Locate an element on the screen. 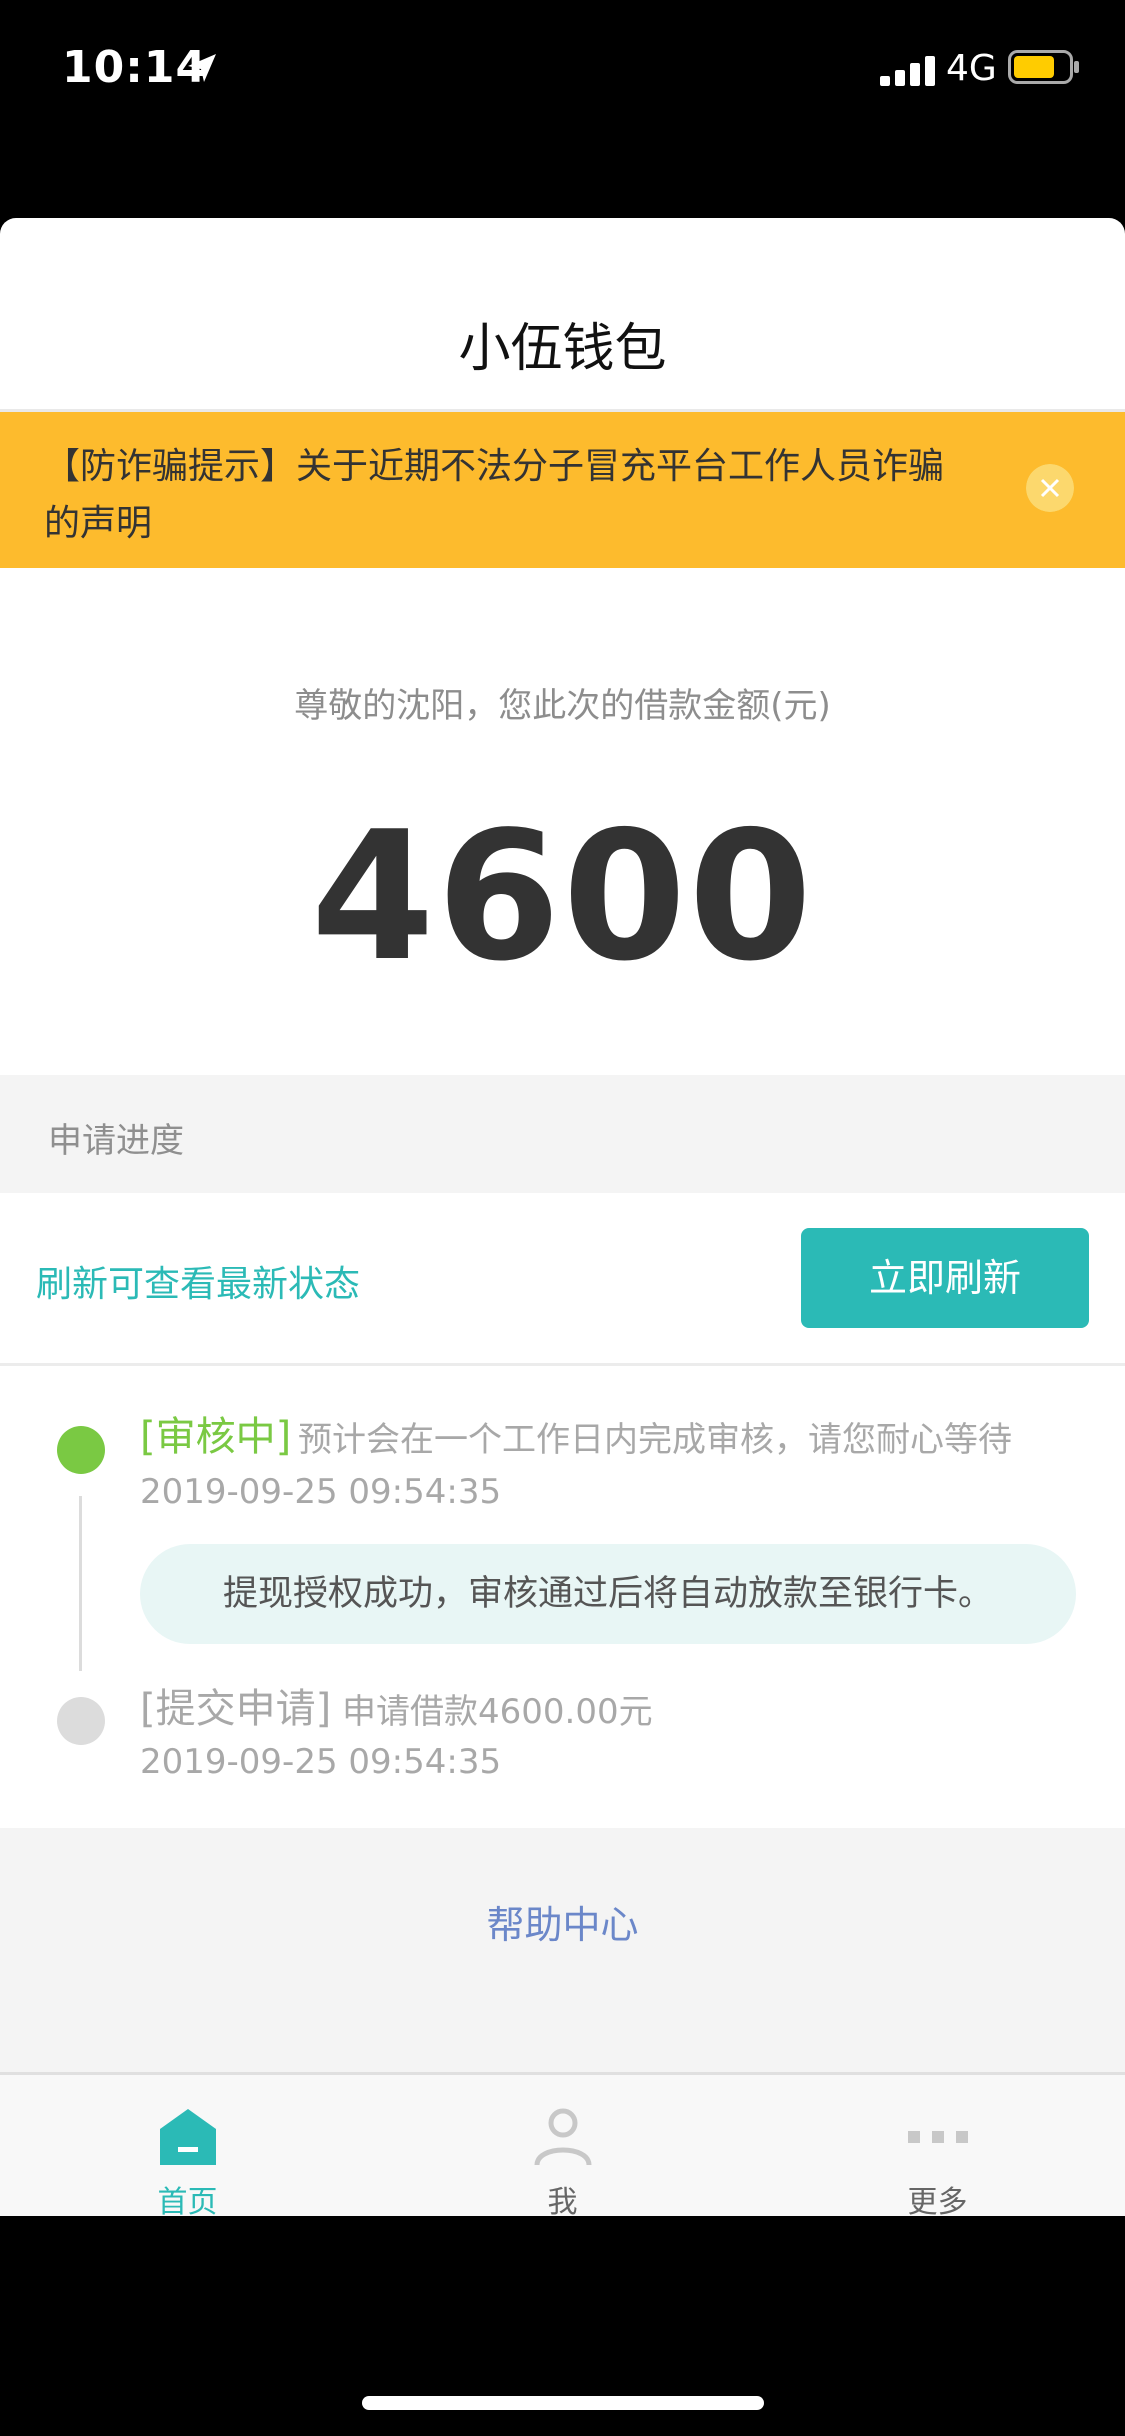  refresh-button: 立即刷新 is located at coordinates (945, 1278).